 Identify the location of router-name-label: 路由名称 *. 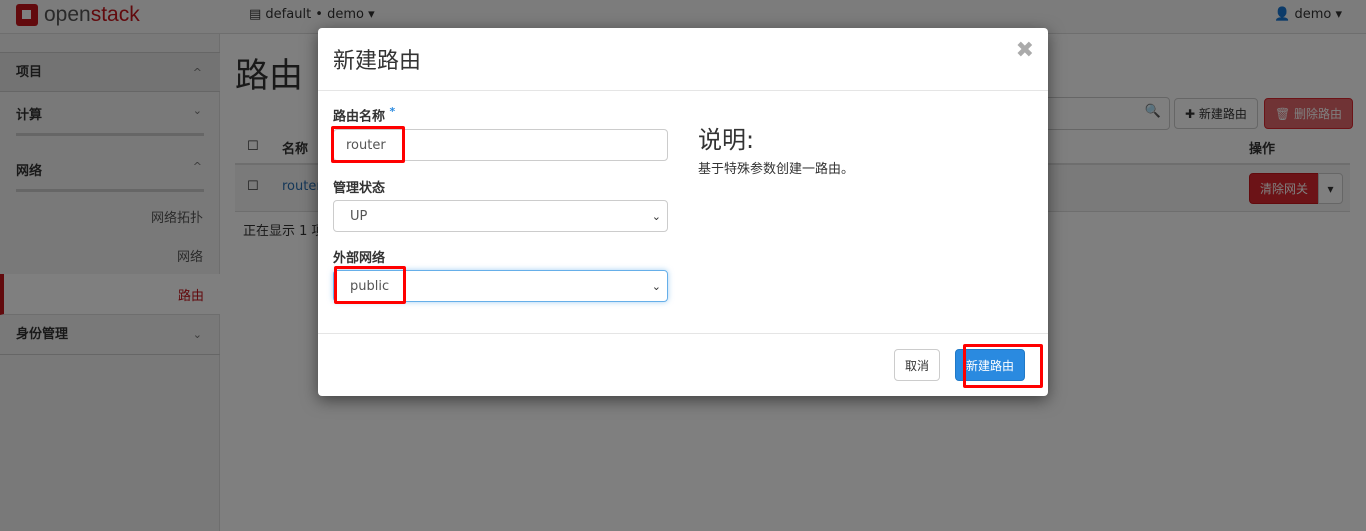
(364, 115).